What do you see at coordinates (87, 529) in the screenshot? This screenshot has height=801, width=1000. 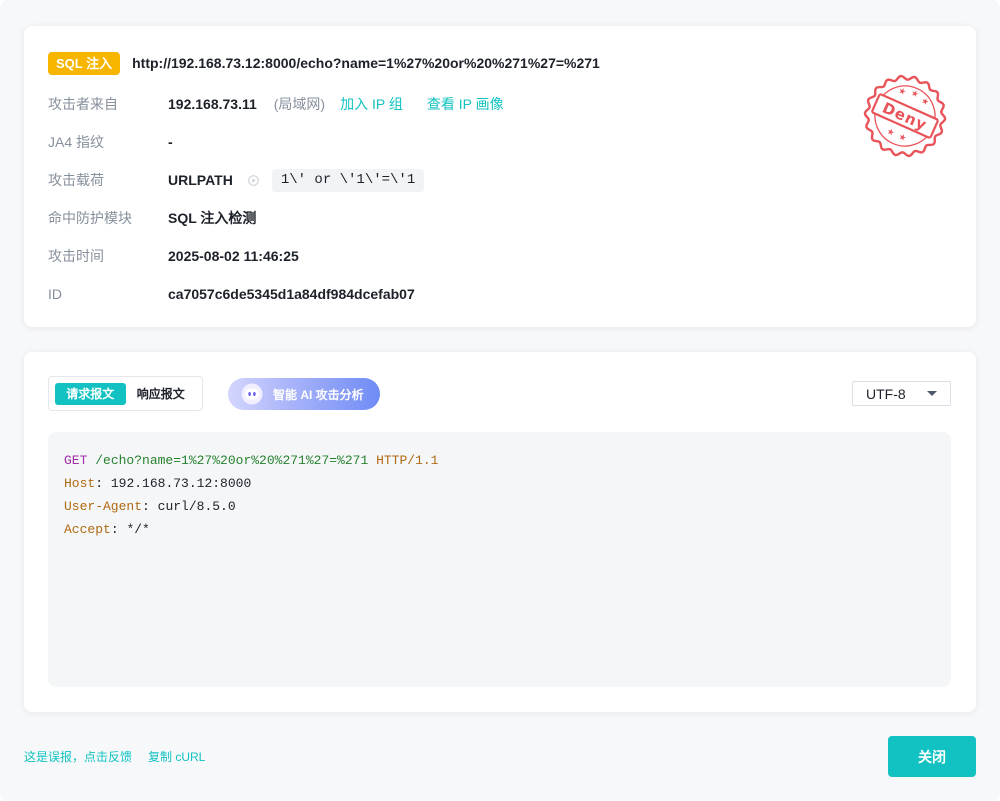 I see `header-name: Accept` at bounding box center [87, 529].